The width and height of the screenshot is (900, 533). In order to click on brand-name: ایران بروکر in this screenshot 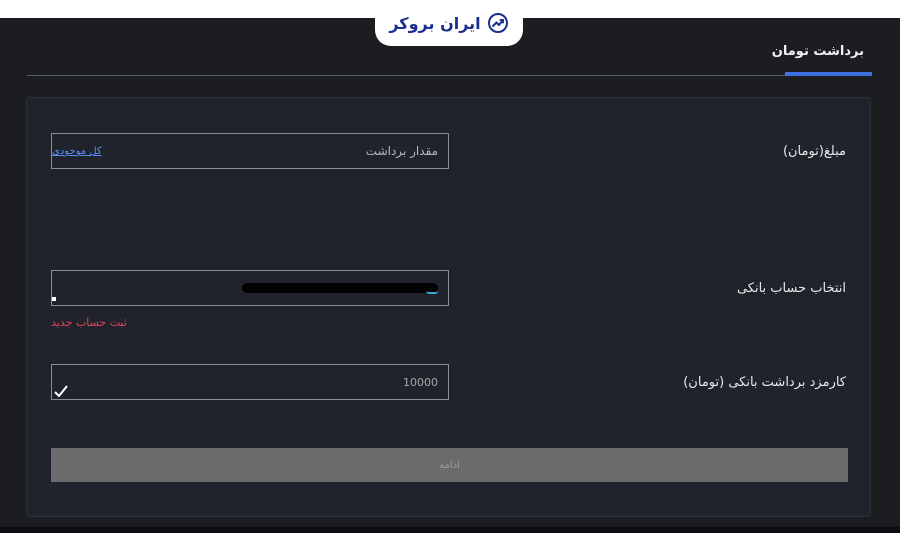, I will do `click(435, 23)`.